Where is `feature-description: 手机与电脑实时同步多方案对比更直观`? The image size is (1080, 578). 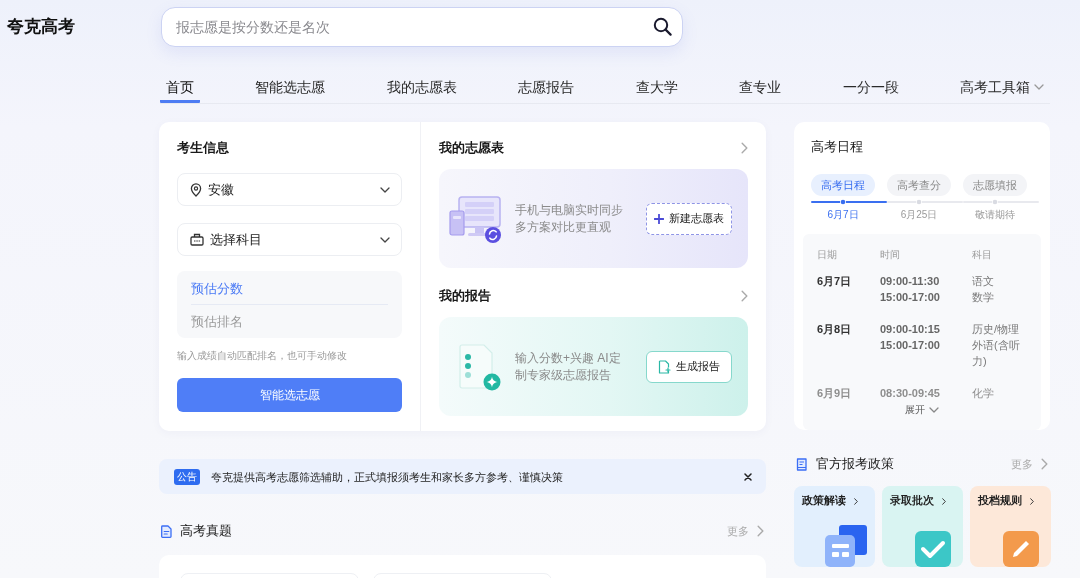
feature-description: 手机与电脑实时同步多方案对比更直观 is located at coordinates (569, 218).